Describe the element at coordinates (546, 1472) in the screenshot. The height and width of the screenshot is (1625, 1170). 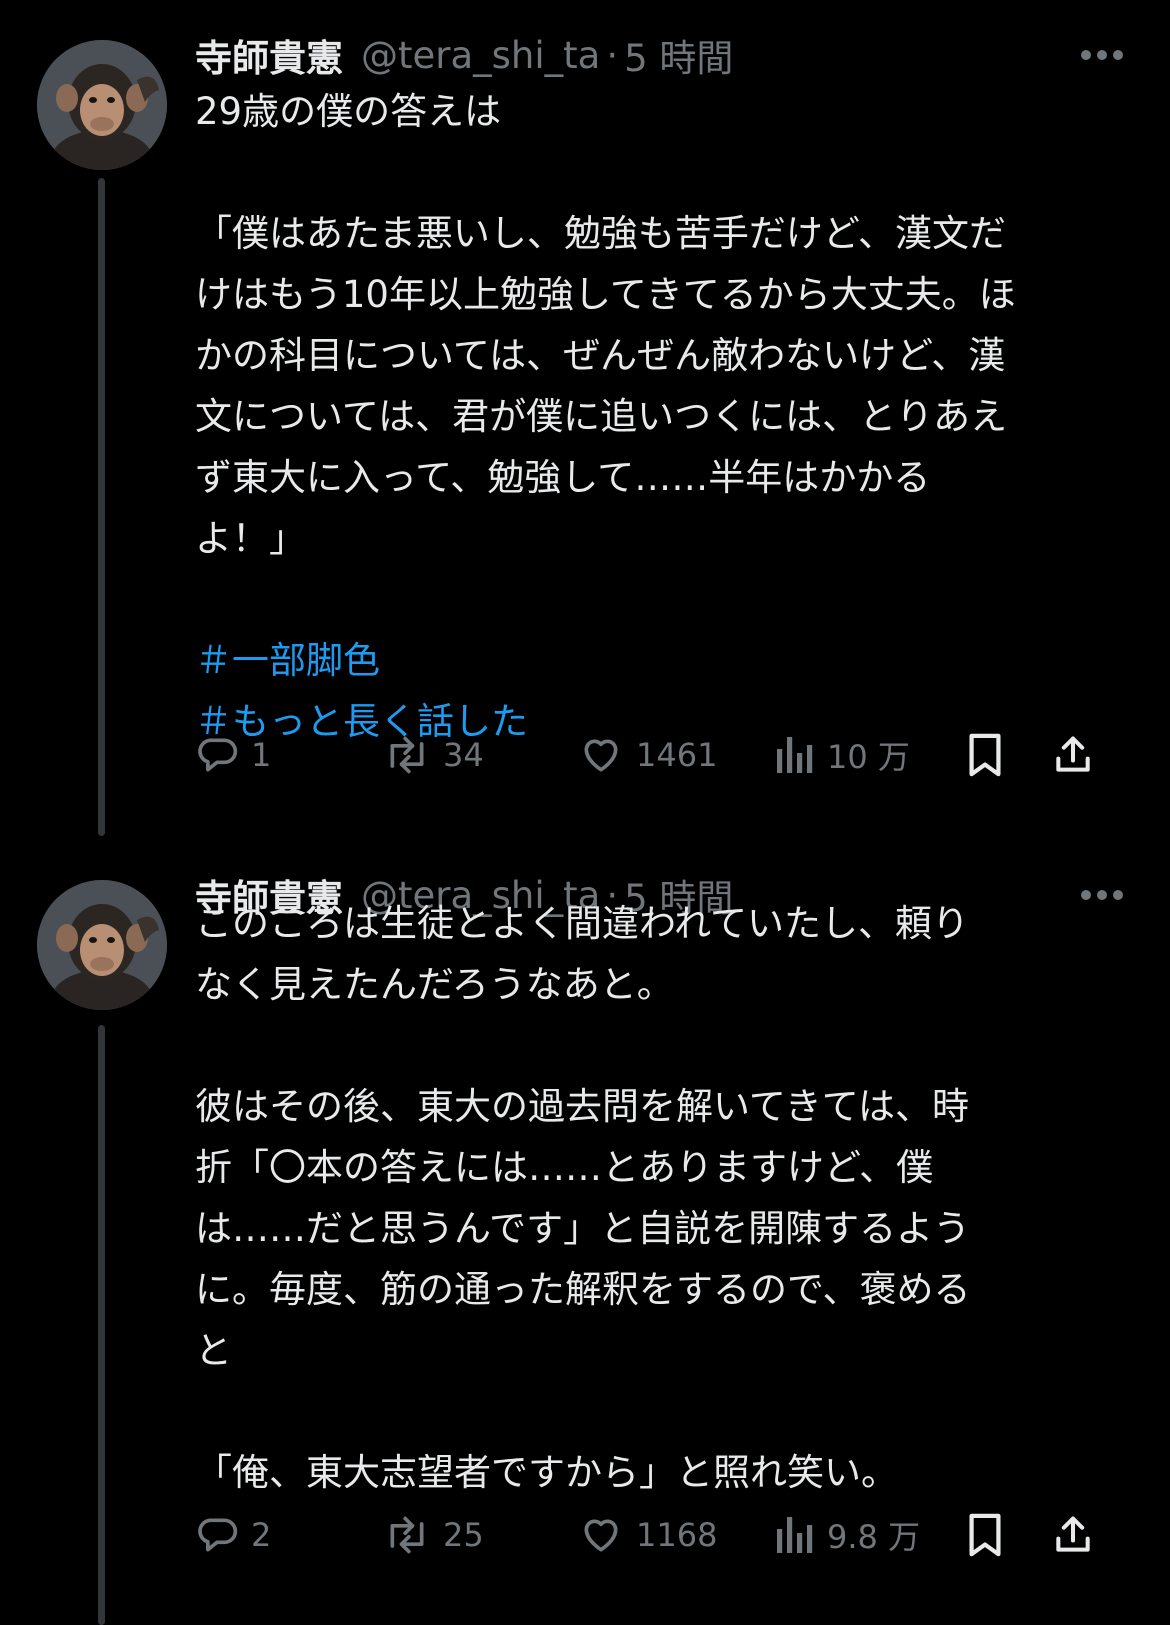
I see `text-line: 「俺、東大志望者ですから」と照れ笑い。` at that location.